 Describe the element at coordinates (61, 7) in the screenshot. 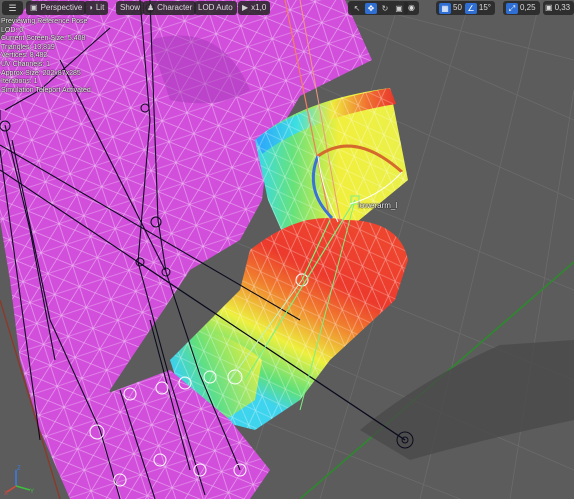

I see `perspective-label: Perspective` at that location.